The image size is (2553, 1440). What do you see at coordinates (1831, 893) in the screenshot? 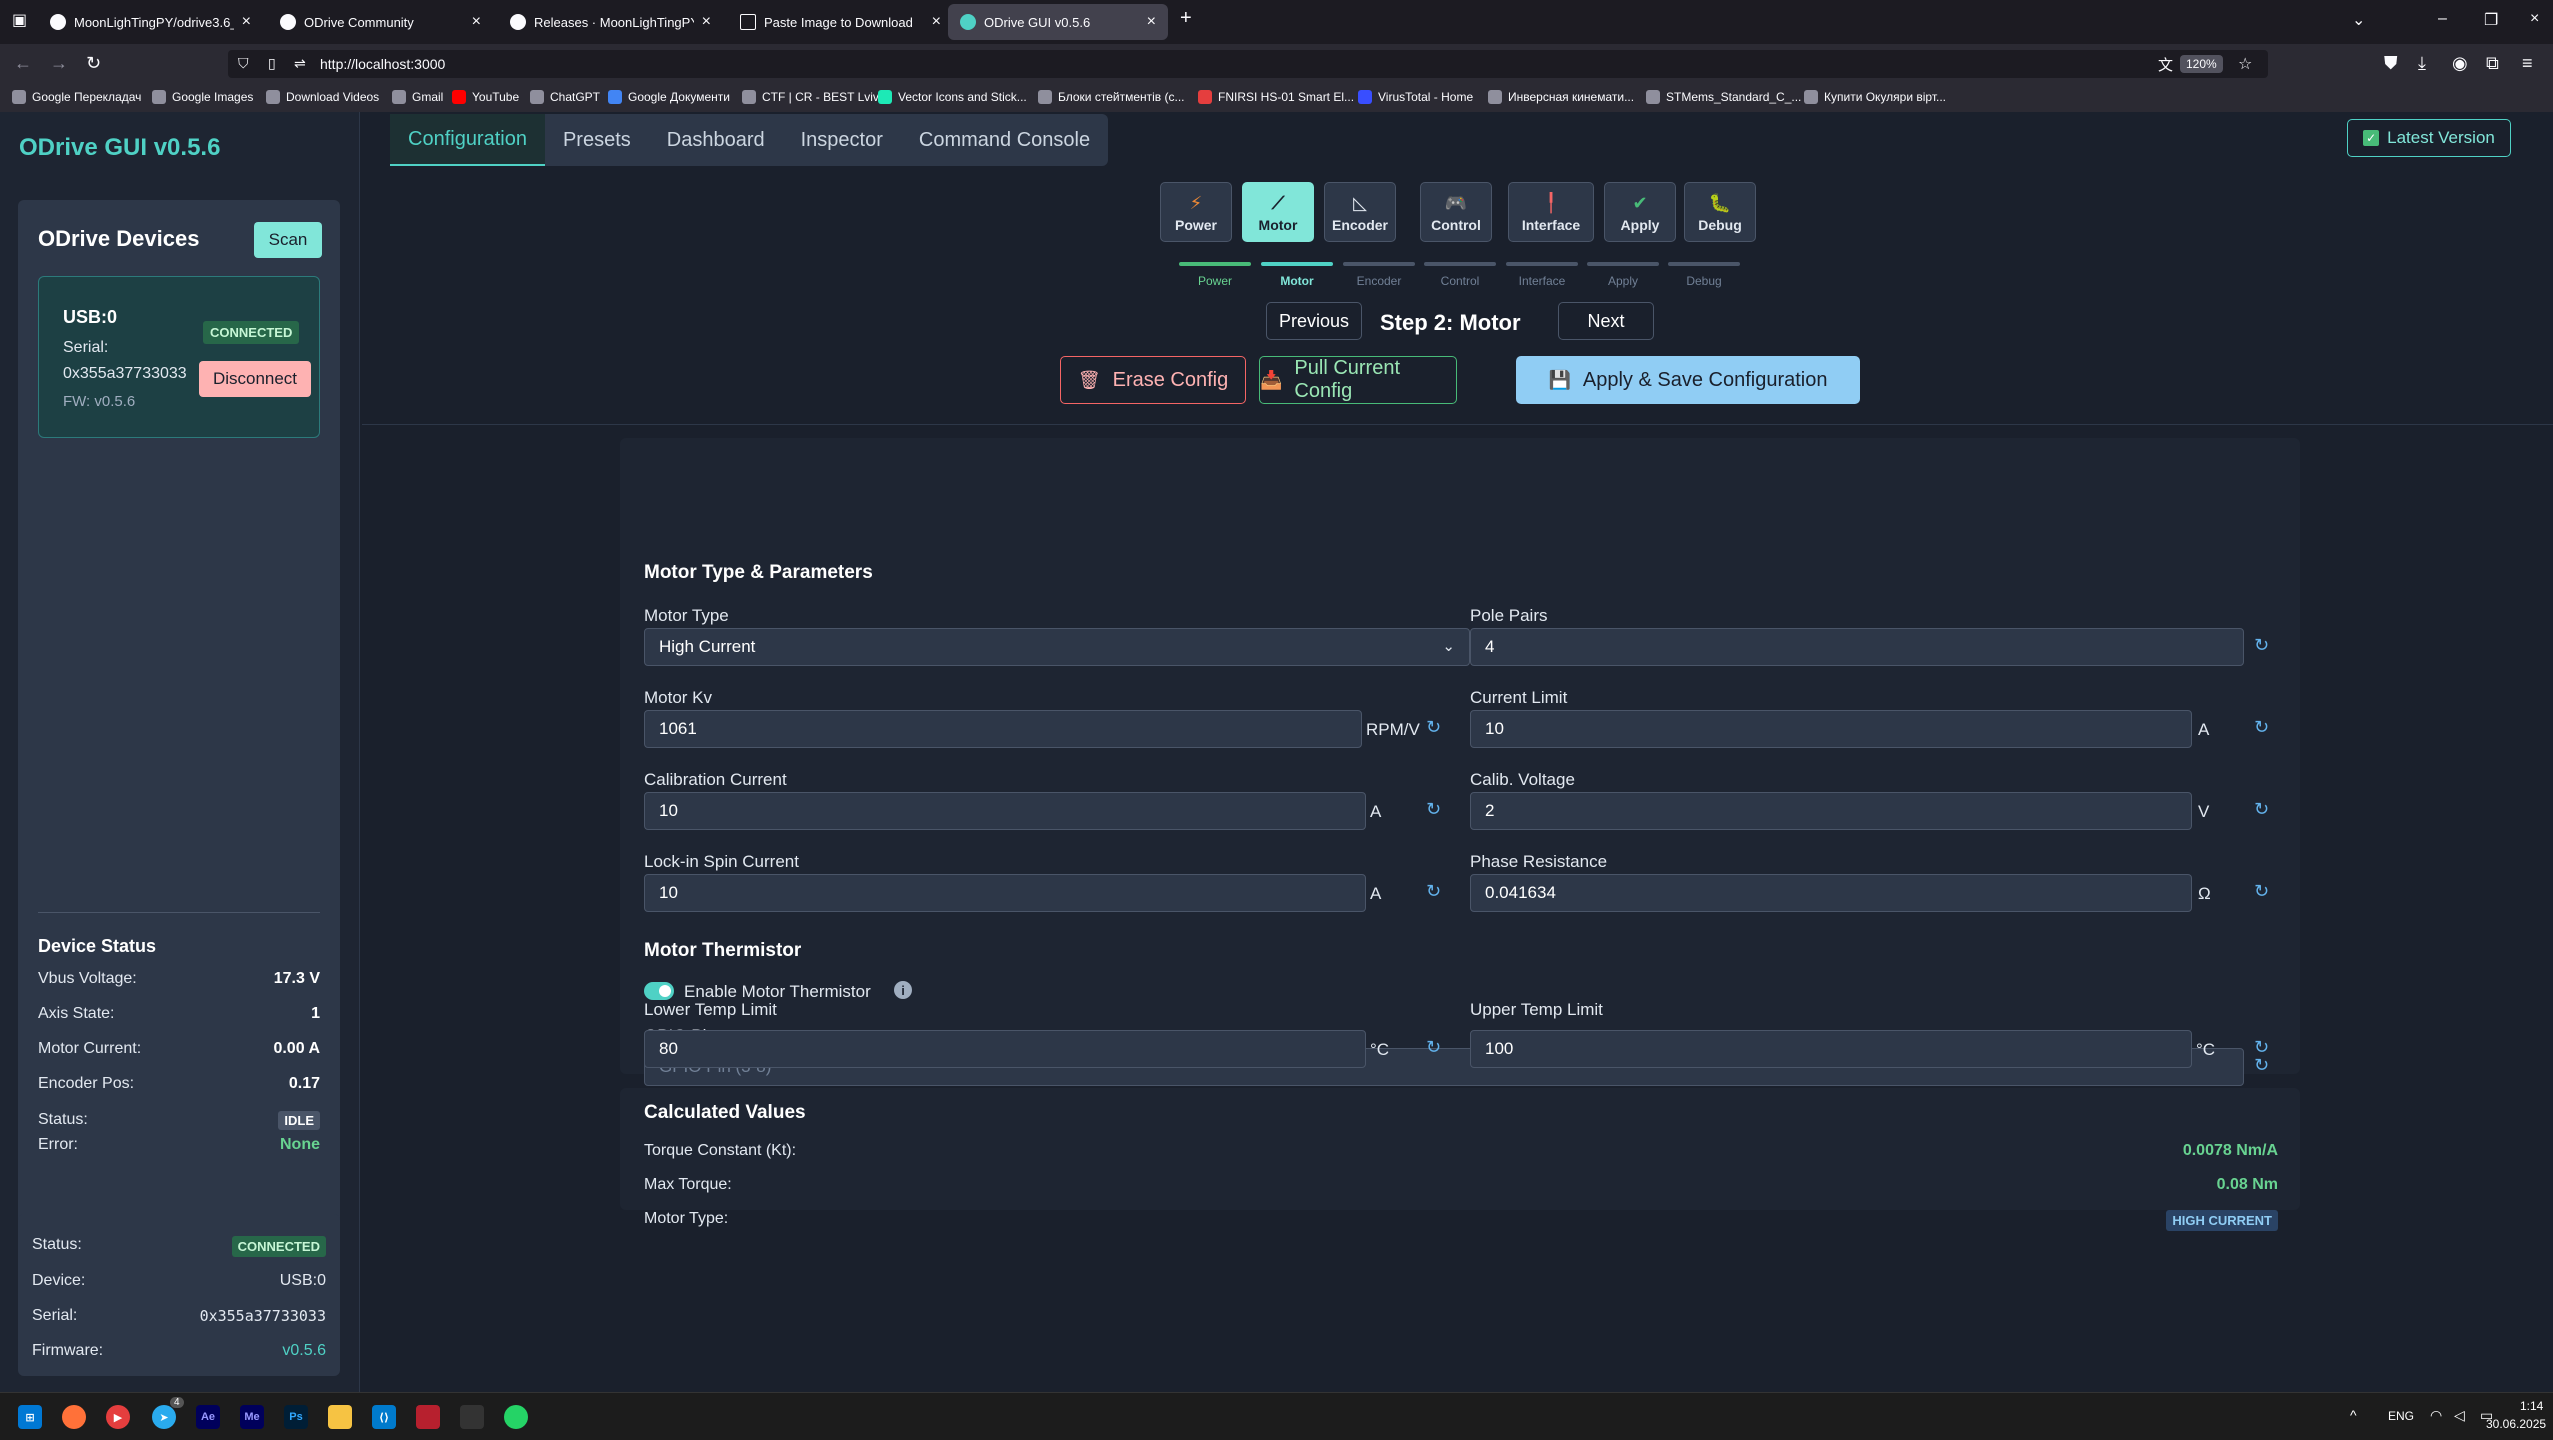
I see `phase-resistance-input: 0.041634` at bounding box center [1831, 893].